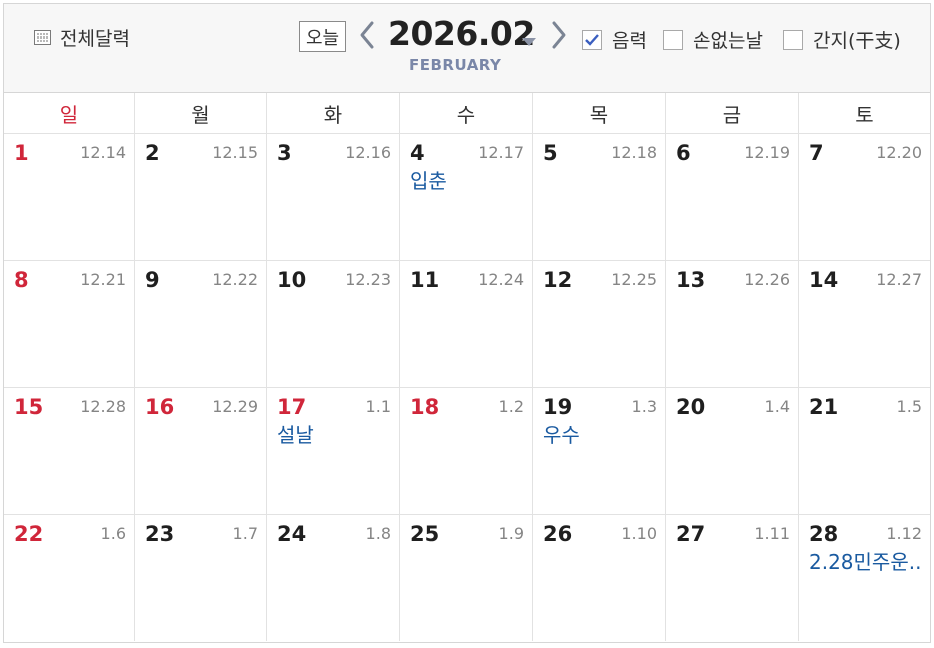 This screenshot has height=648, width=934. What do you see at coordinates (333, 578) in the screenshot?
I see `day-cell: 24 1.8` at bounding box center [333, 578].